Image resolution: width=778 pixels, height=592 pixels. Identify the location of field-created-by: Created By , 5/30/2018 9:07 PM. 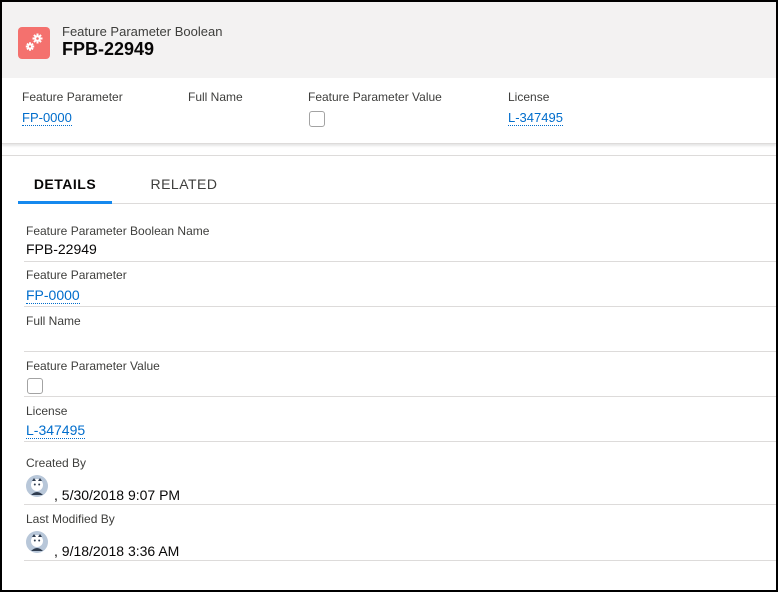
(400, 473).